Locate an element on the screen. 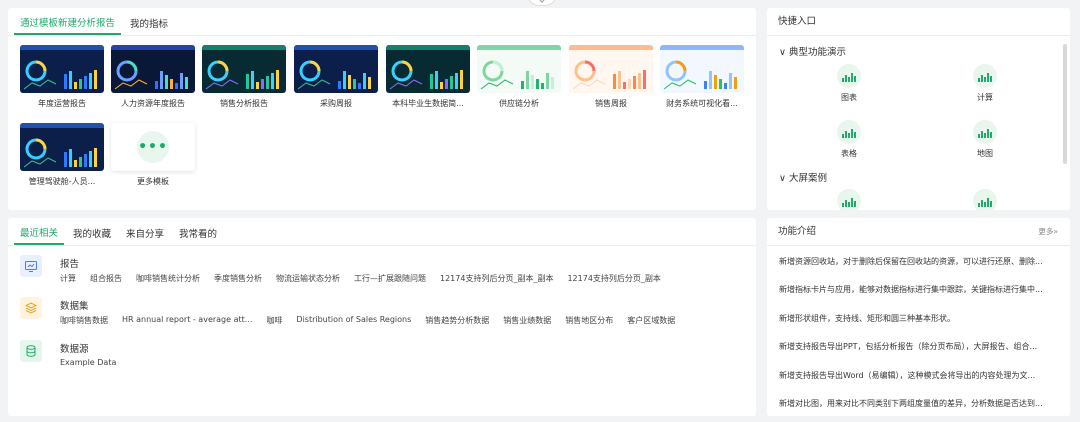  report-icon is located at coordinates (31, 266).